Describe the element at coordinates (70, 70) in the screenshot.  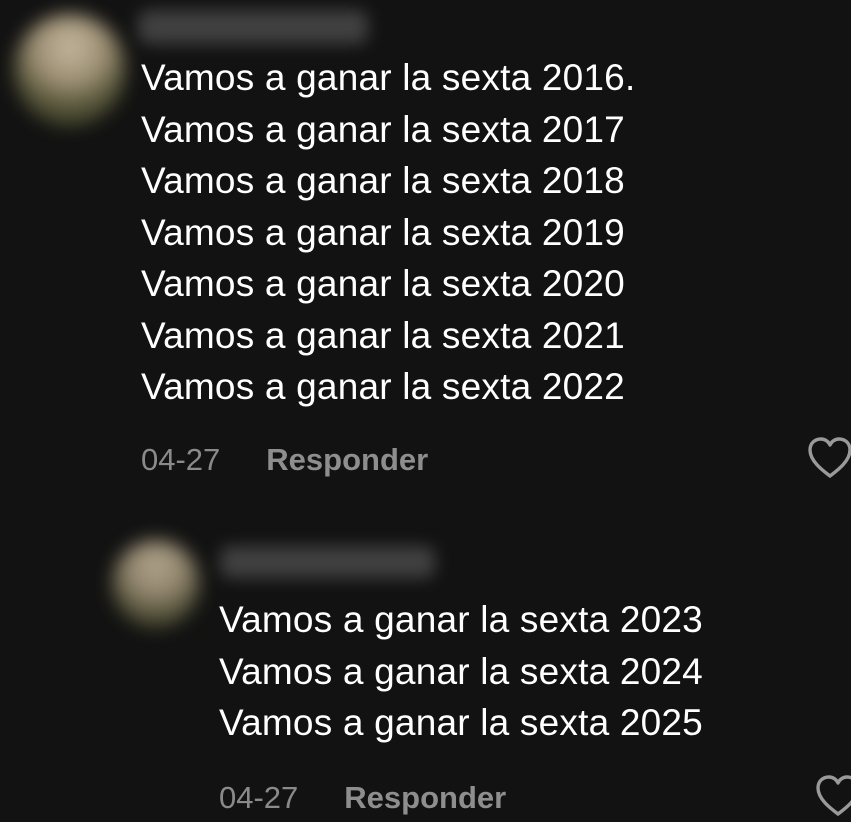
I see `avatar` at that location.